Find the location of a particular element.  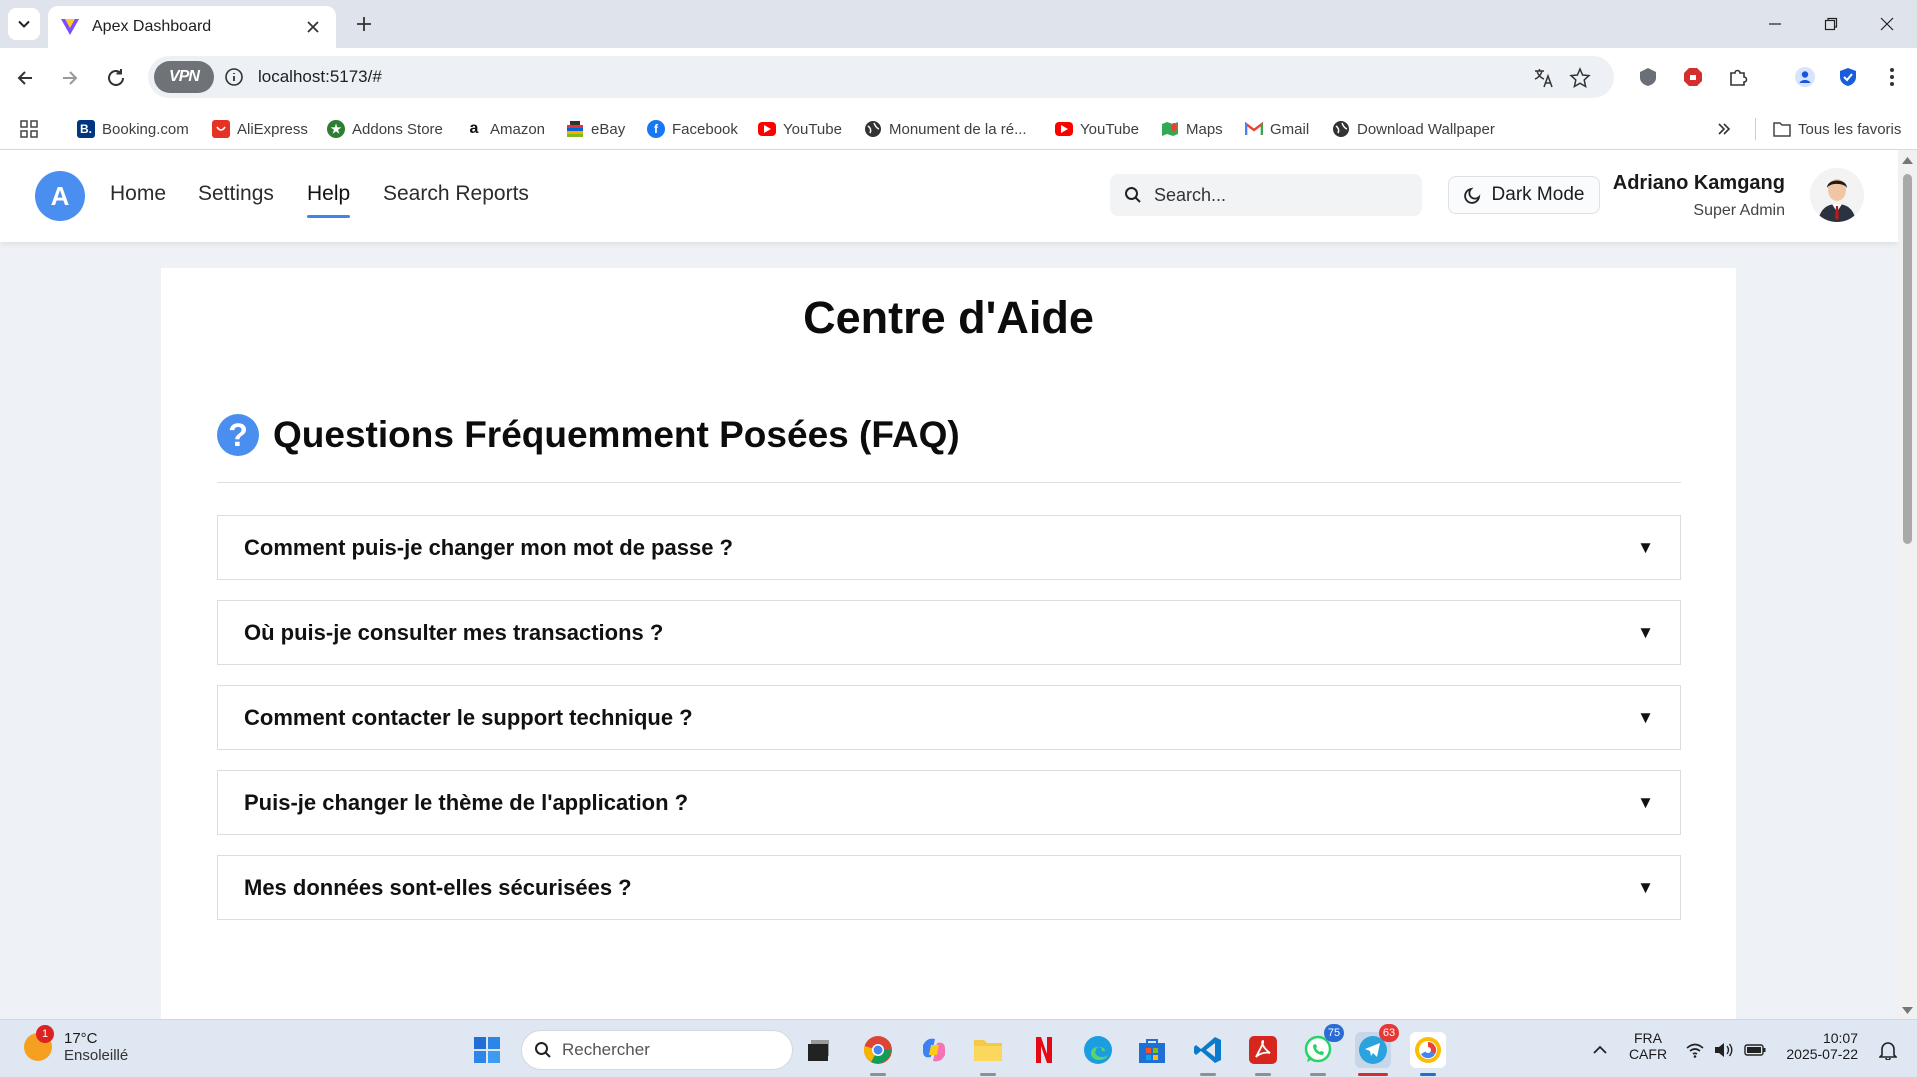

tray-overflow-button is located at coordinates (1600, 1050).